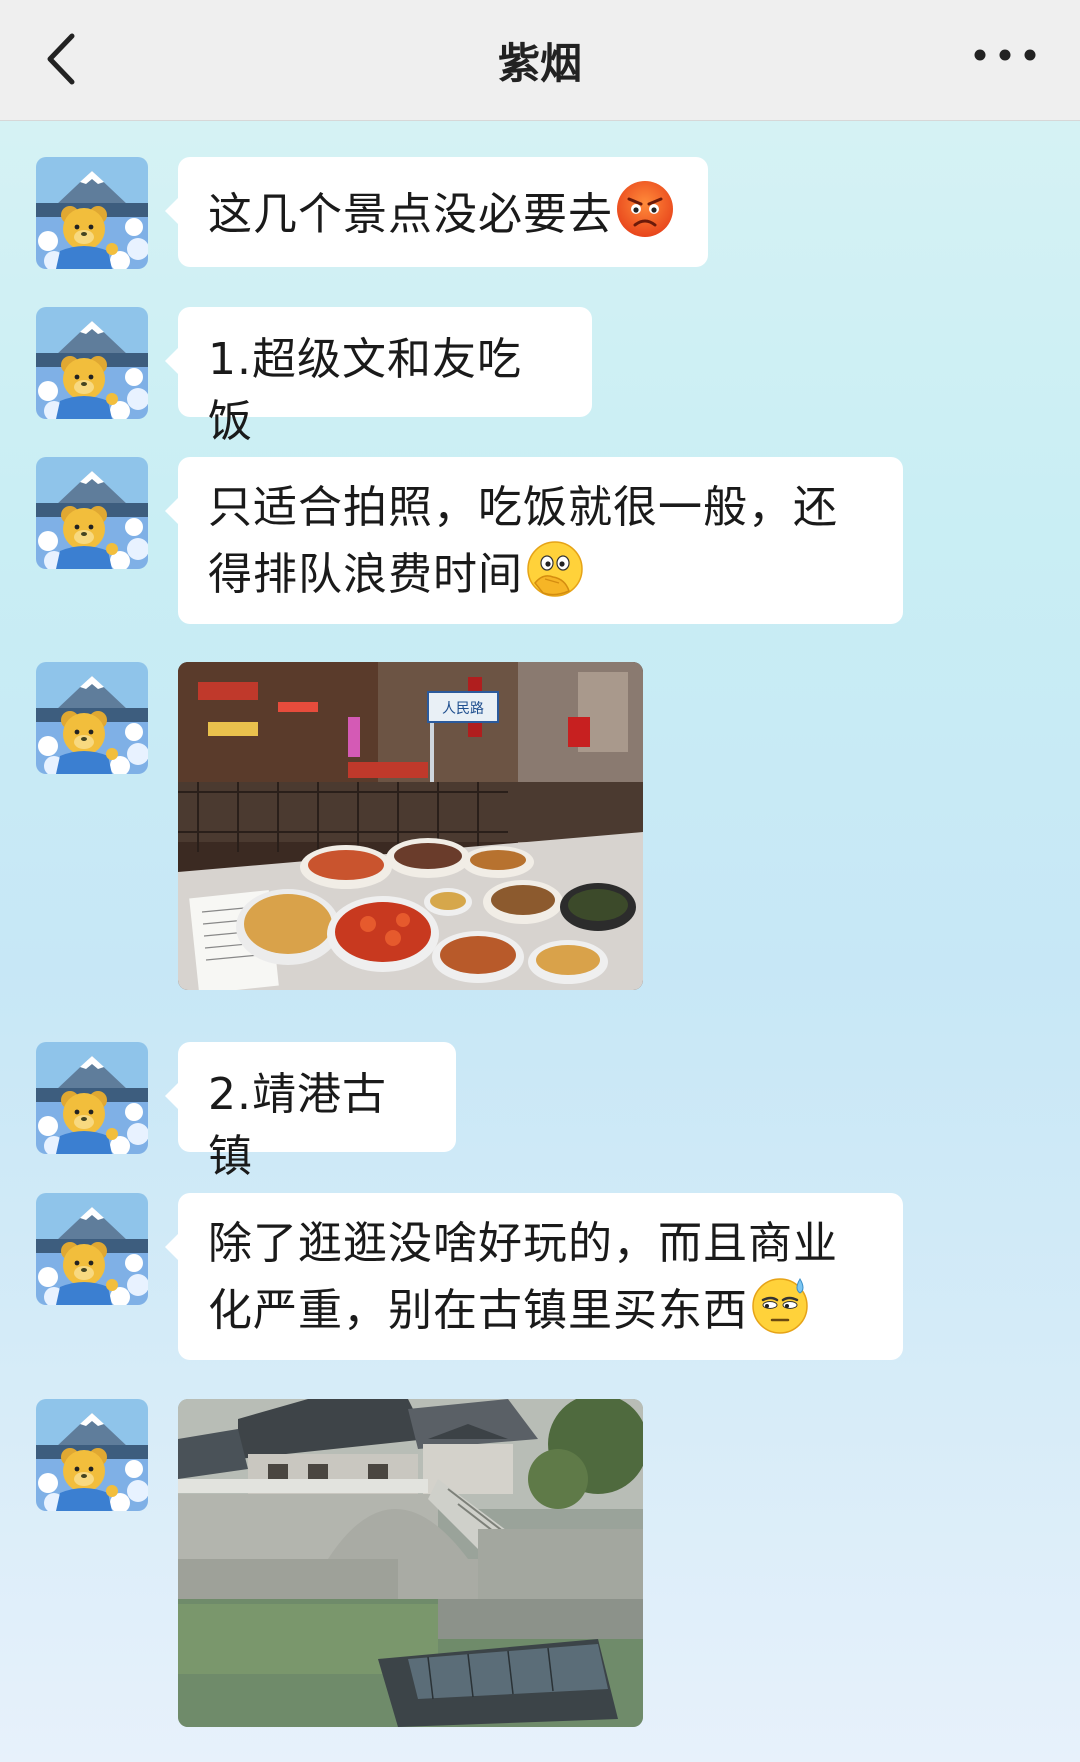 The height and width of the screenshot is (1762, 1080). Describe the element at coordinates (365, 390) in the screenshot. I see `message-text: 1.超级文和友吃饭` at that location.